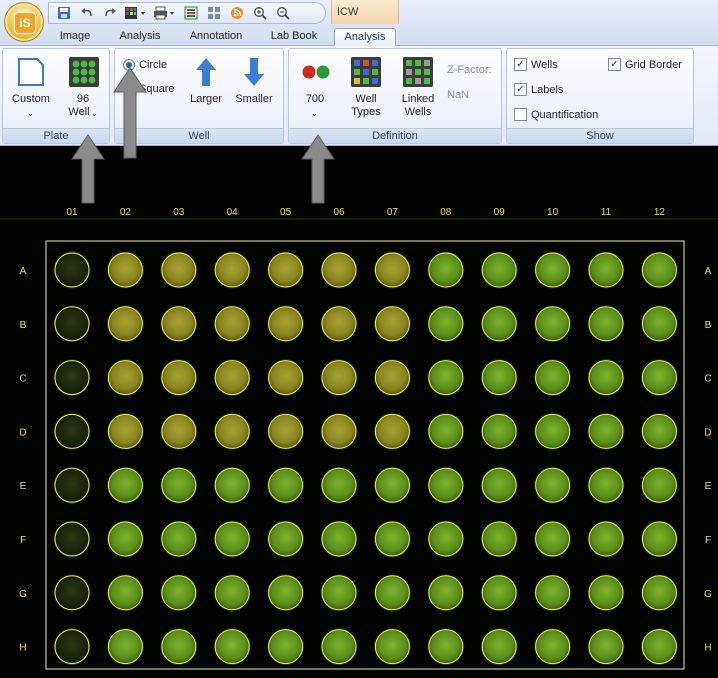 This screenshot has width=718, height=678. What do you see at coordinates (136, 13) in the screenshot?
I see `grid-color-icon` at bounding box center [136, 13].